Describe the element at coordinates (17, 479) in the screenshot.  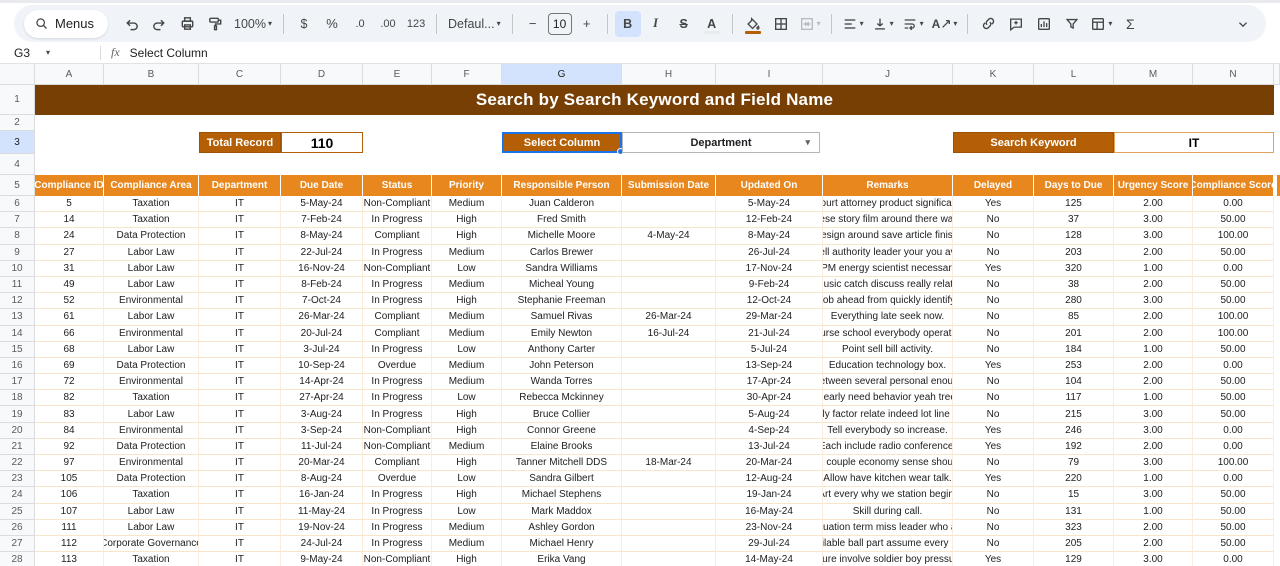
I see `row-header-23: 23` at that location.